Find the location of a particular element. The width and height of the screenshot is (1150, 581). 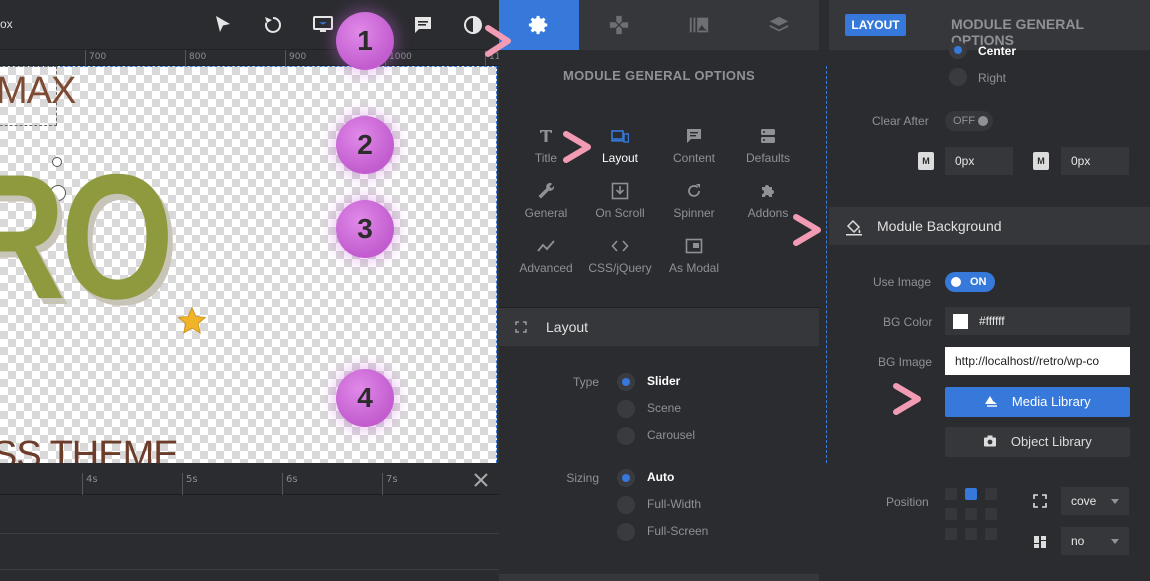

module-background-title: Module Background is located at coordinates (939, 226).